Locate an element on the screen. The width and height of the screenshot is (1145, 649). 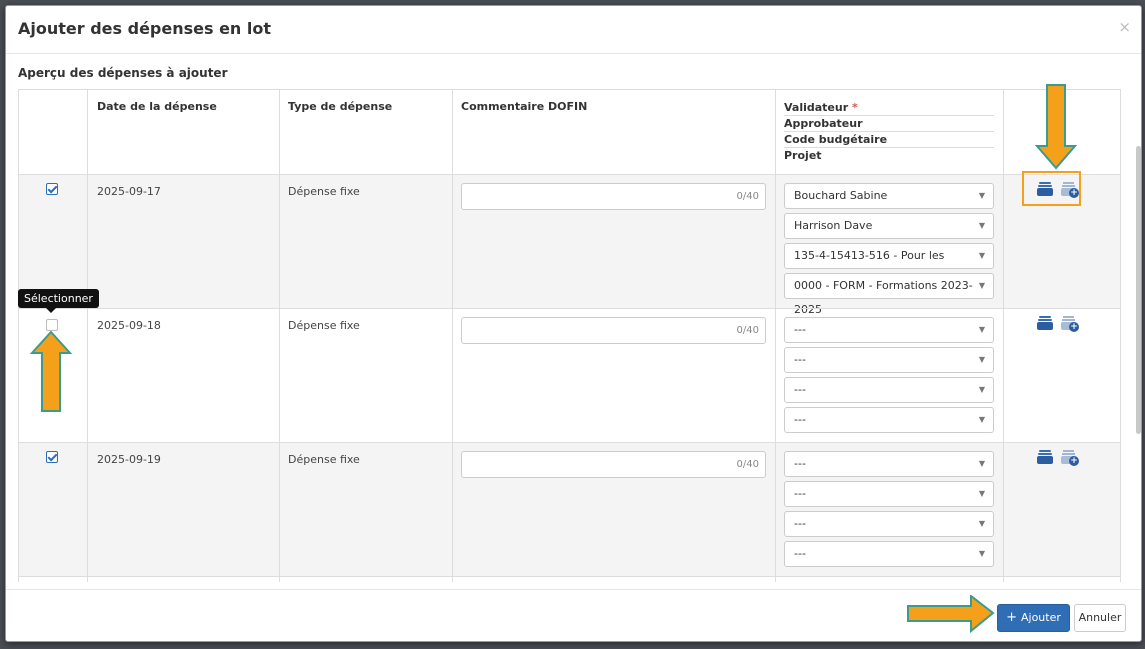
annotation-arrow-up is located at coordinates (51, 371).